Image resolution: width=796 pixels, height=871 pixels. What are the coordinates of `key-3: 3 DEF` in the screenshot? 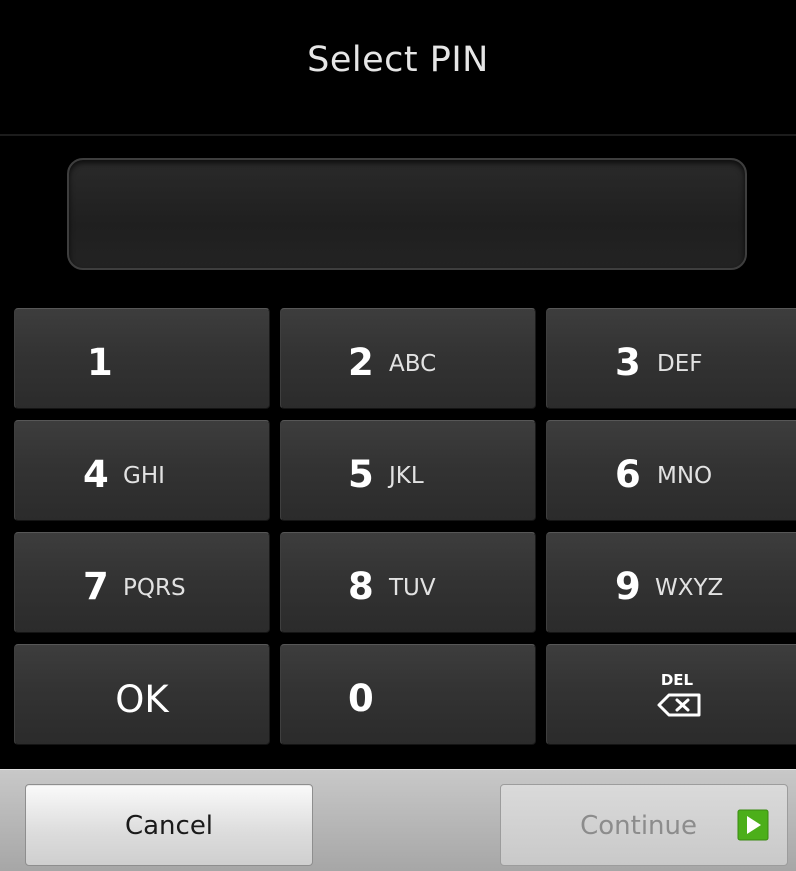 It's located at (671, 358).